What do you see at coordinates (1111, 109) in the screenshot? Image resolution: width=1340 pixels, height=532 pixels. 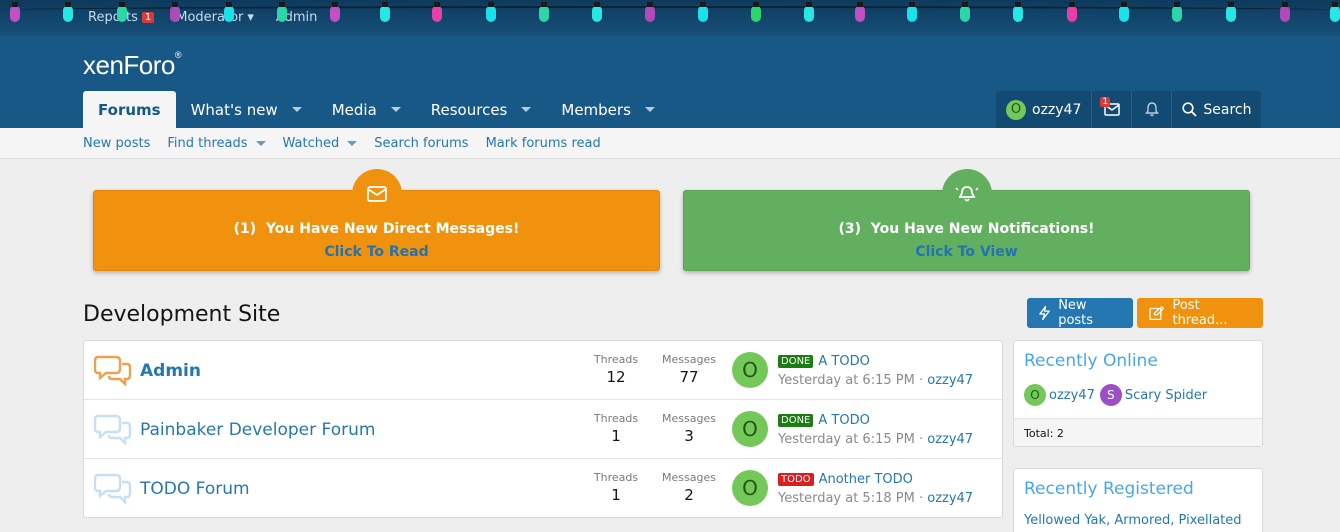 I see `inbox-button: 1` at bounding box center [1111, 109].